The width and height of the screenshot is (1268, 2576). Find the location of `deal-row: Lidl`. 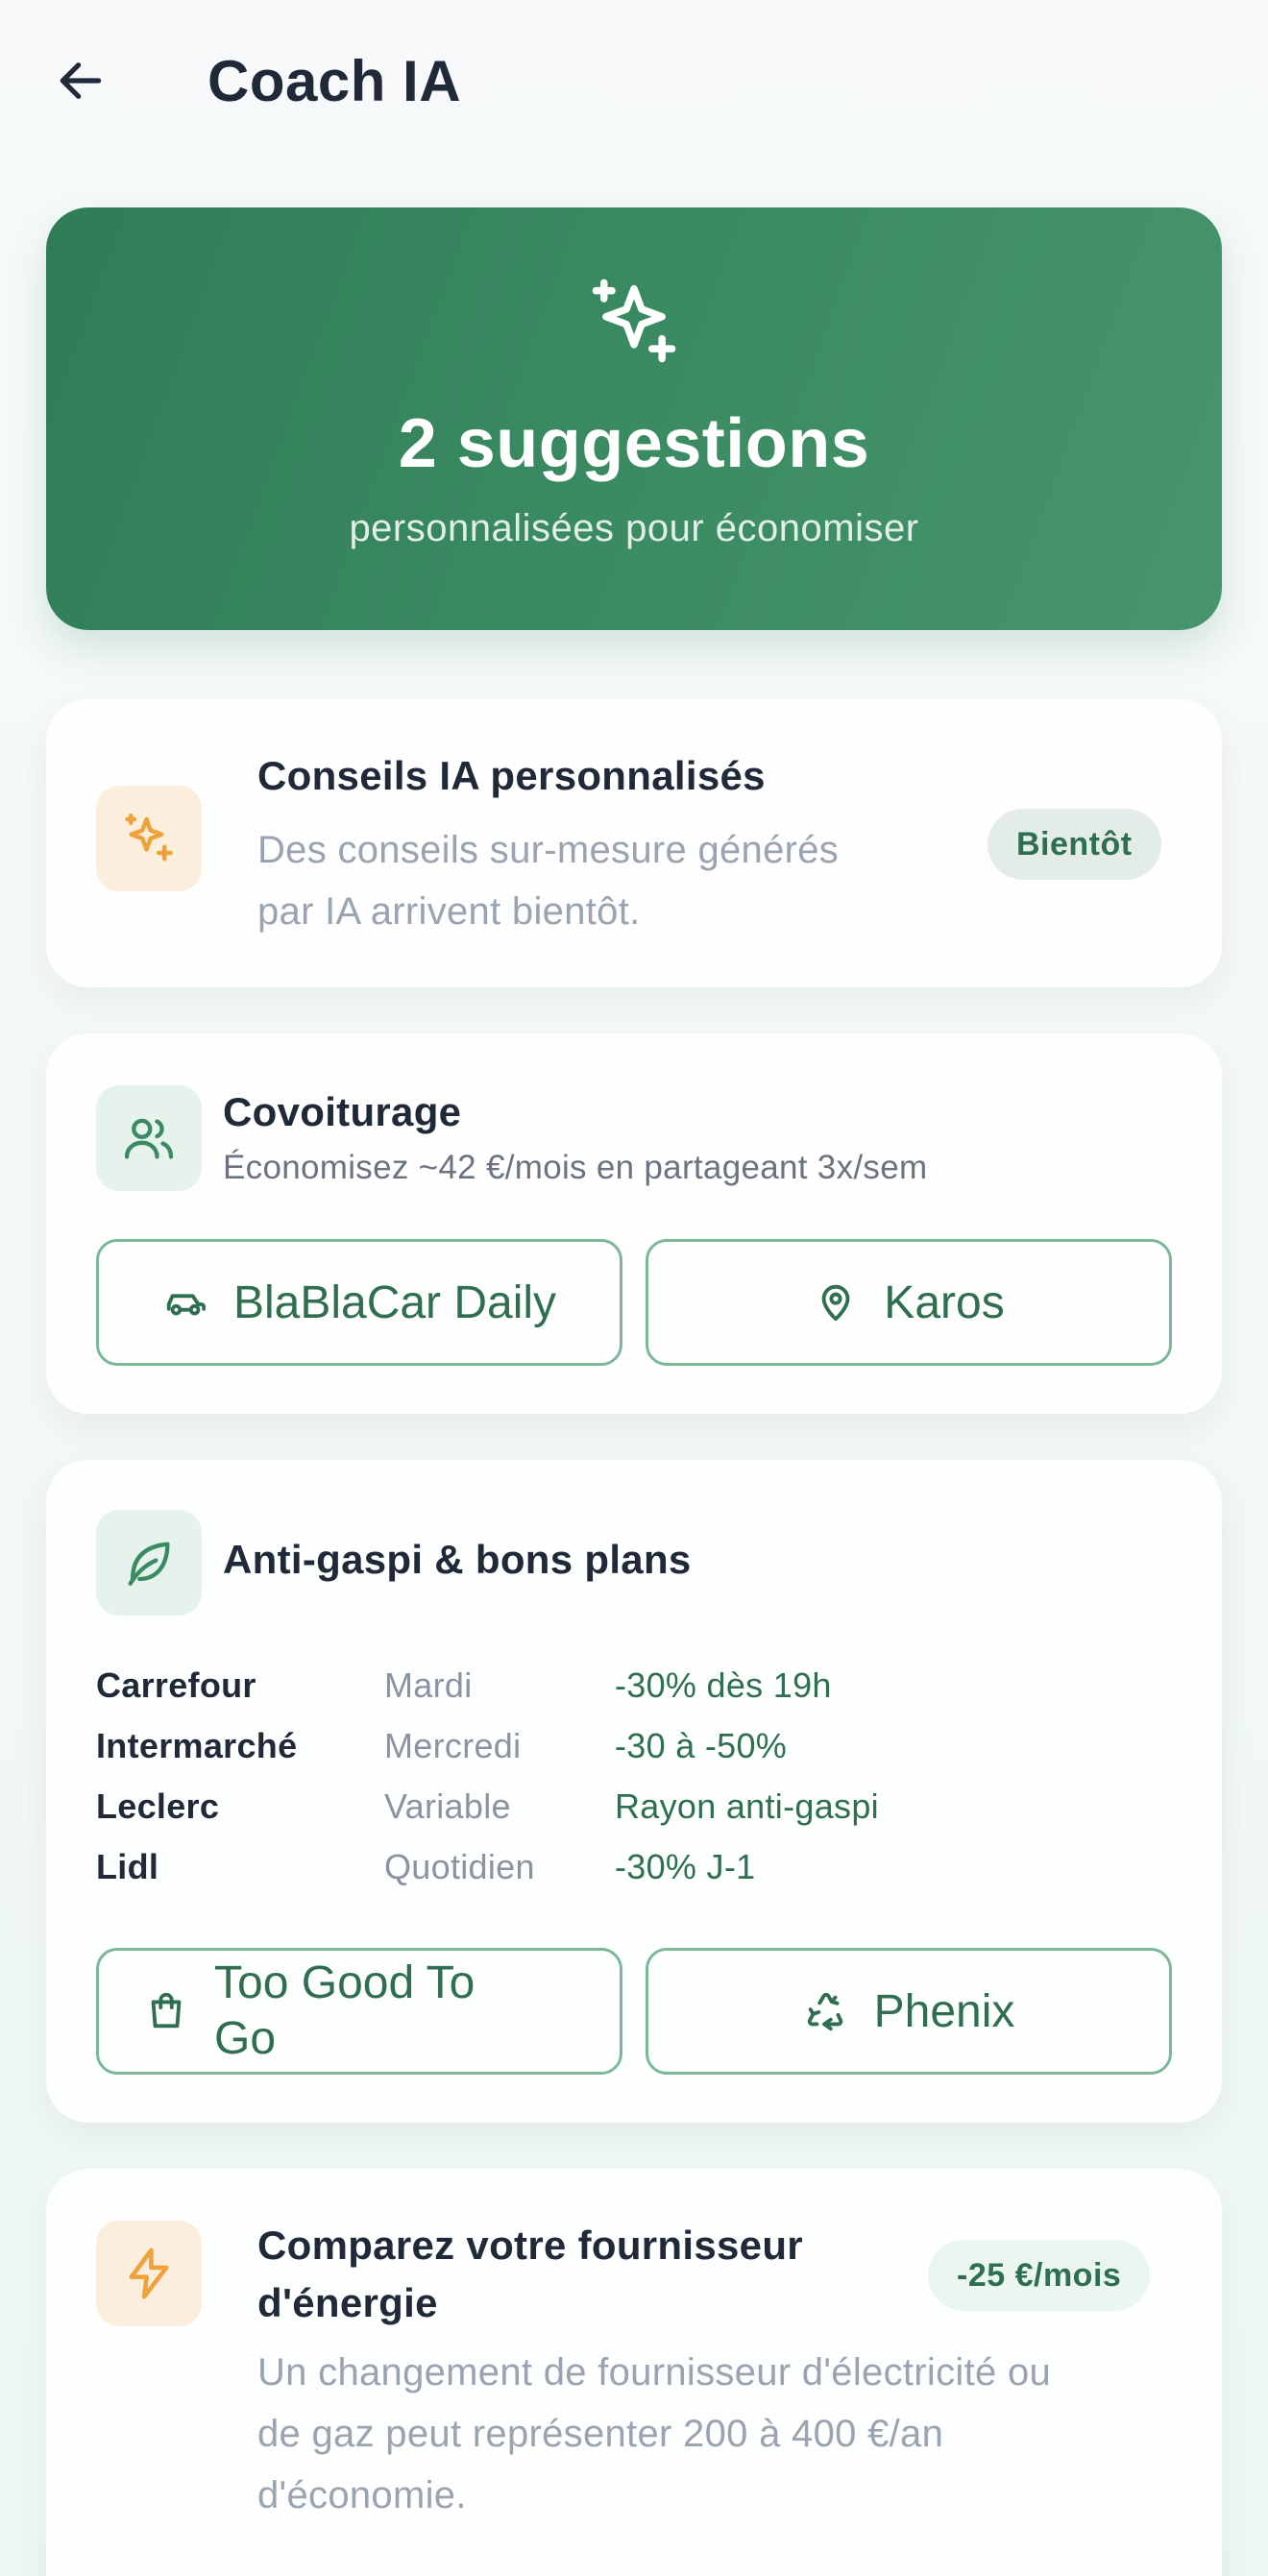

deal-row: Lidl is located at coordinates (127, 1867).